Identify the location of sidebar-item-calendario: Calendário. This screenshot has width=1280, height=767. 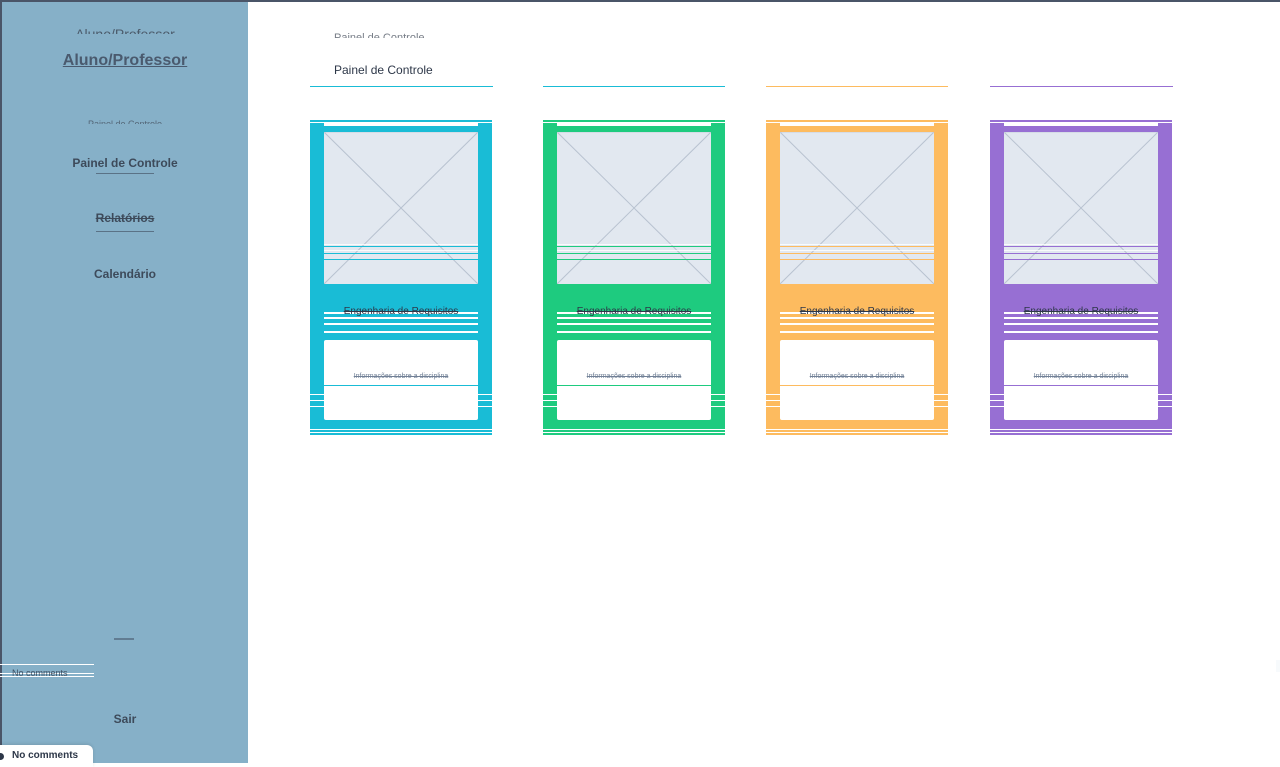
(125, 274).